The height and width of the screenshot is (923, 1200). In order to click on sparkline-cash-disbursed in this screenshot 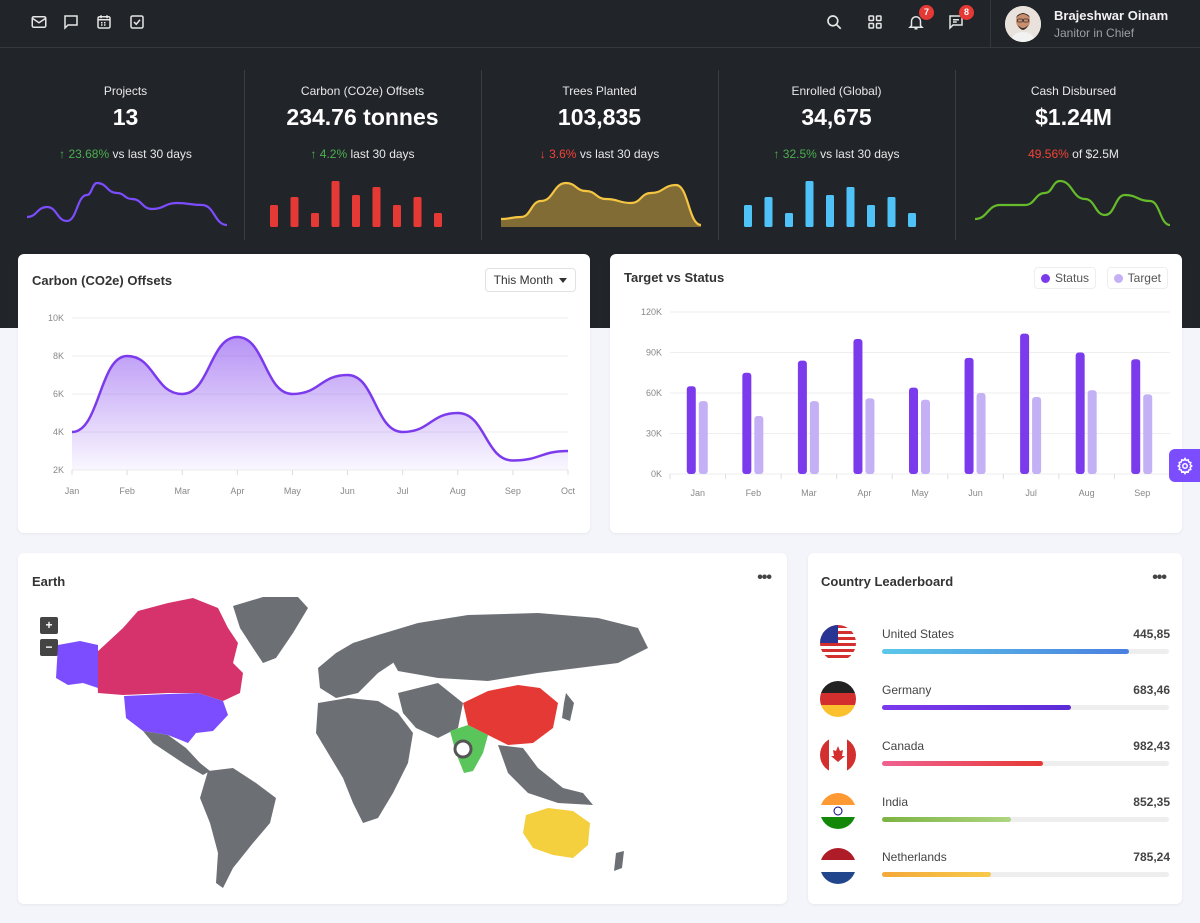, I will do `click(1072, 203)`.